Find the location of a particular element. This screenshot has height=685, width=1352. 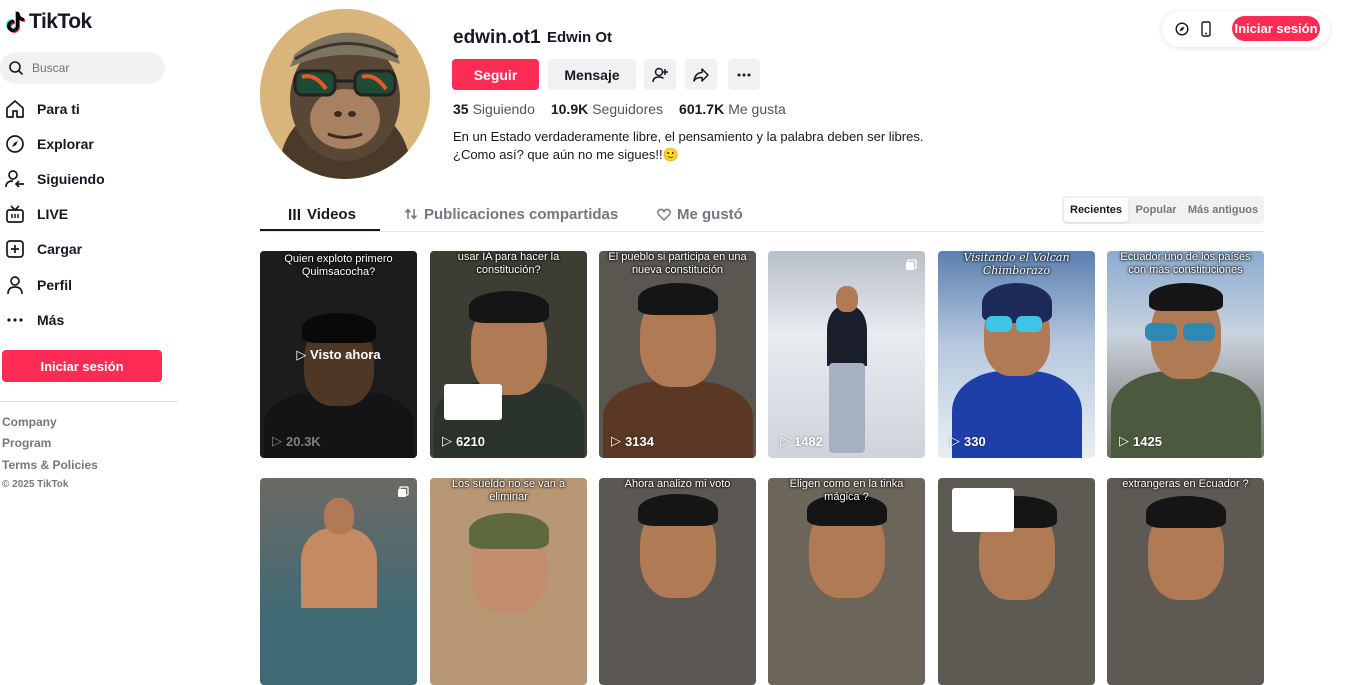

watched-label: ▷ Visto ahora is located at coordinates (338, 354).